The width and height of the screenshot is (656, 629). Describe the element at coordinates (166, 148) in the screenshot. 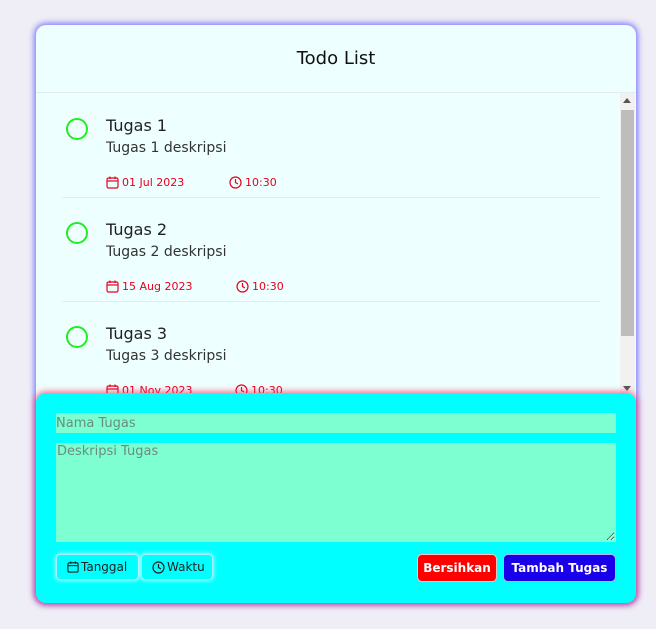

I see `todo-description: Tugas 1 deskripsi` at that location.